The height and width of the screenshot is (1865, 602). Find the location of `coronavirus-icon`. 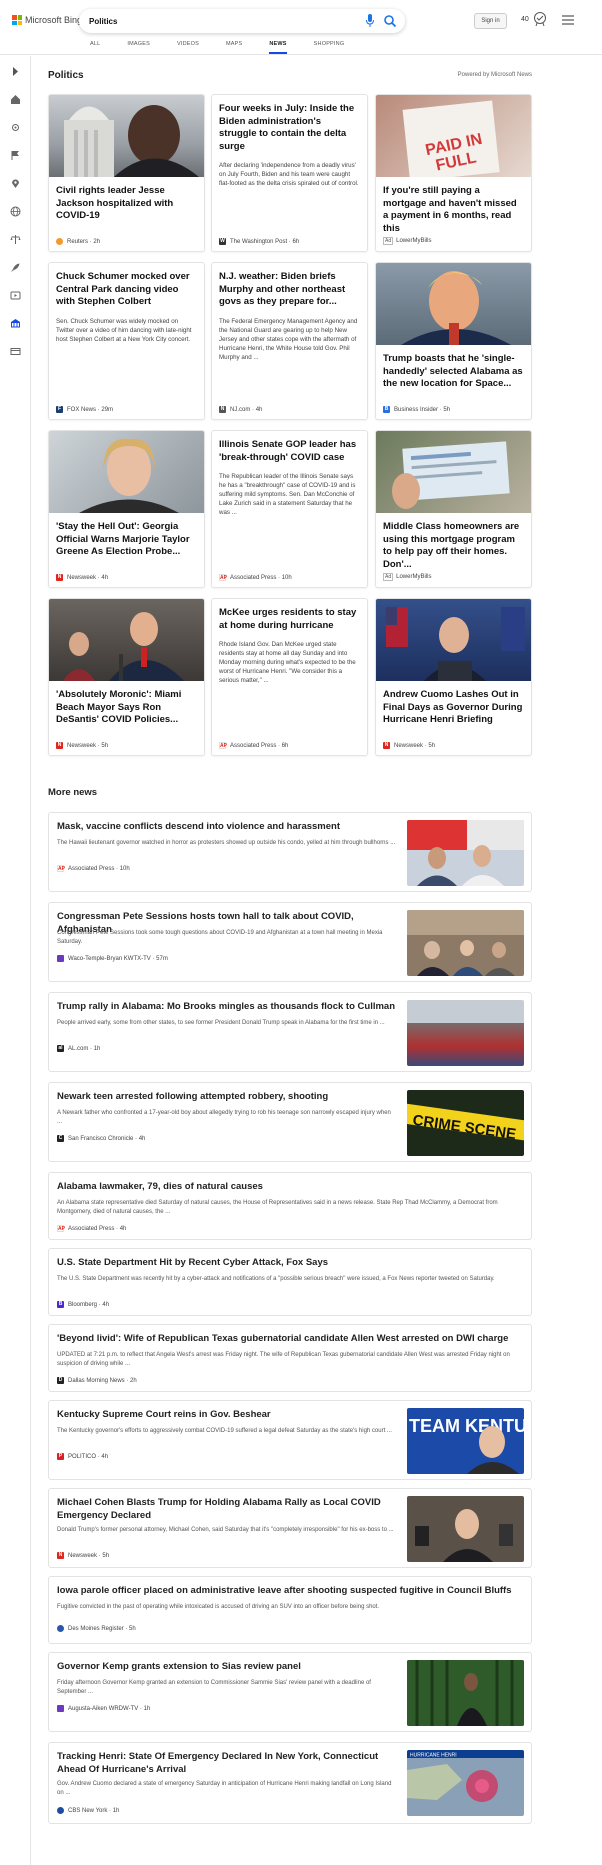

coronavirus-icon is located at coordinates (15, 127).